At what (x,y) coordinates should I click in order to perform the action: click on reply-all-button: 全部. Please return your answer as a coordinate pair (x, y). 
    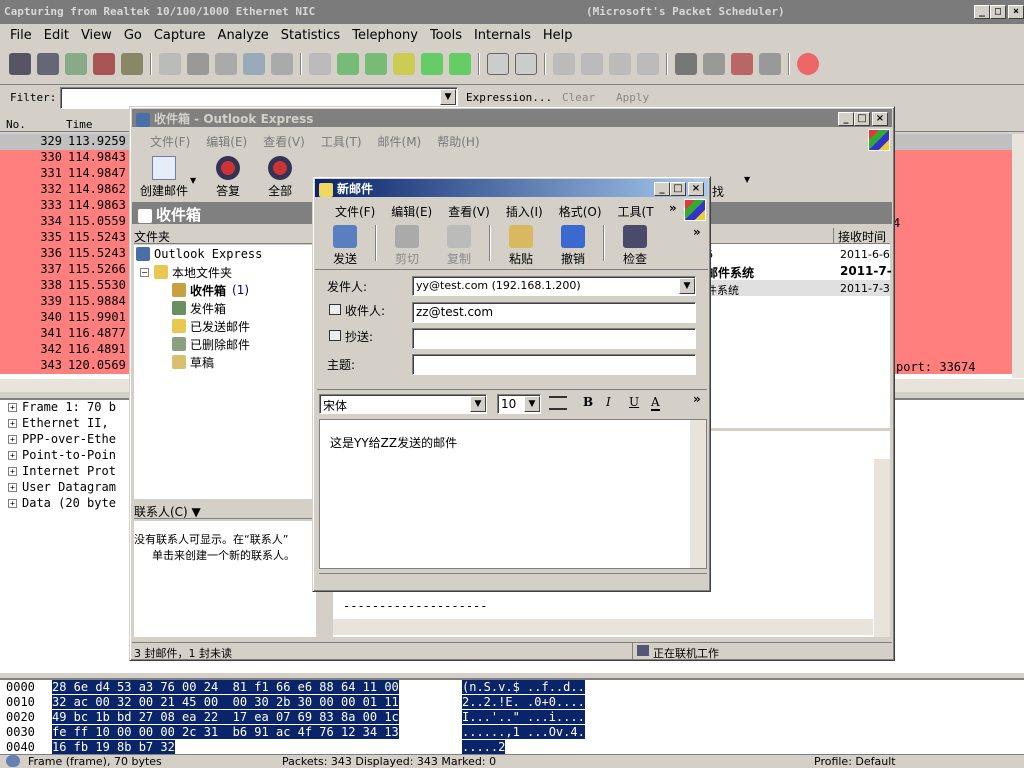
    Looking at the image, I should click on (280, 177).